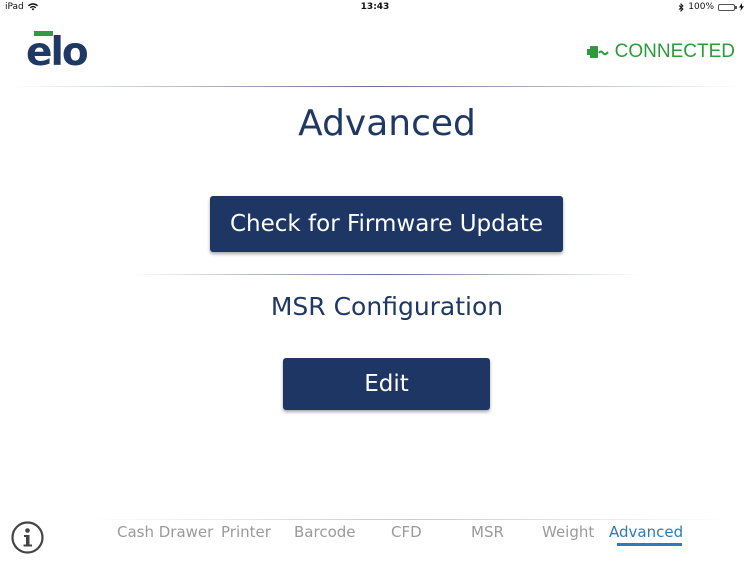  Describe the element at coordinates (375, 86) in the screenshot. I see `header-divider` at that location.